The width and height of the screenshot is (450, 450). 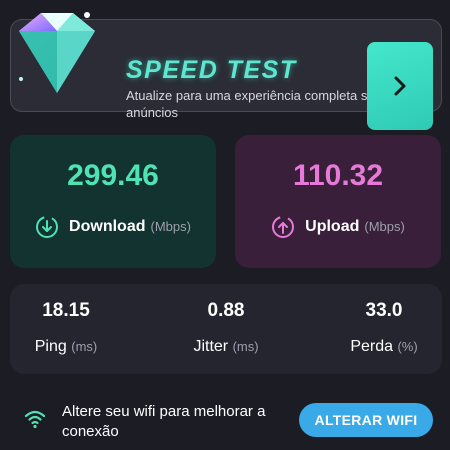 I want to click on loss-value: 33.0, so click(x=384, y=310).